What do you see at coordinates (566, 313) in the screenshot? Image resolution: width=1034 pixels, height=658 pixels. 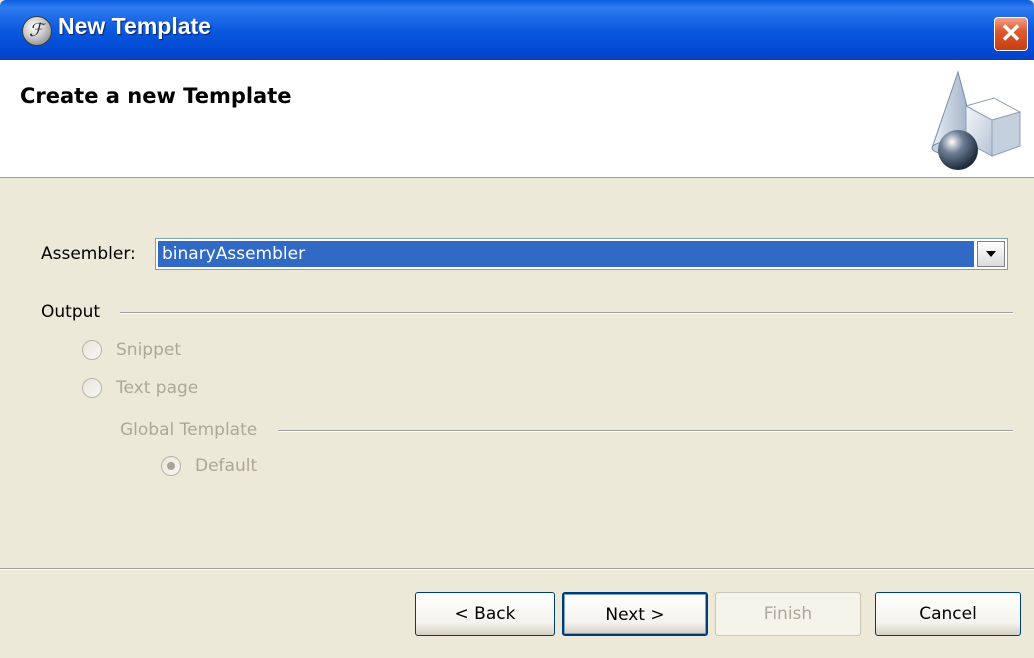 I see `output-group-divider` at bounding box center [566, 313].